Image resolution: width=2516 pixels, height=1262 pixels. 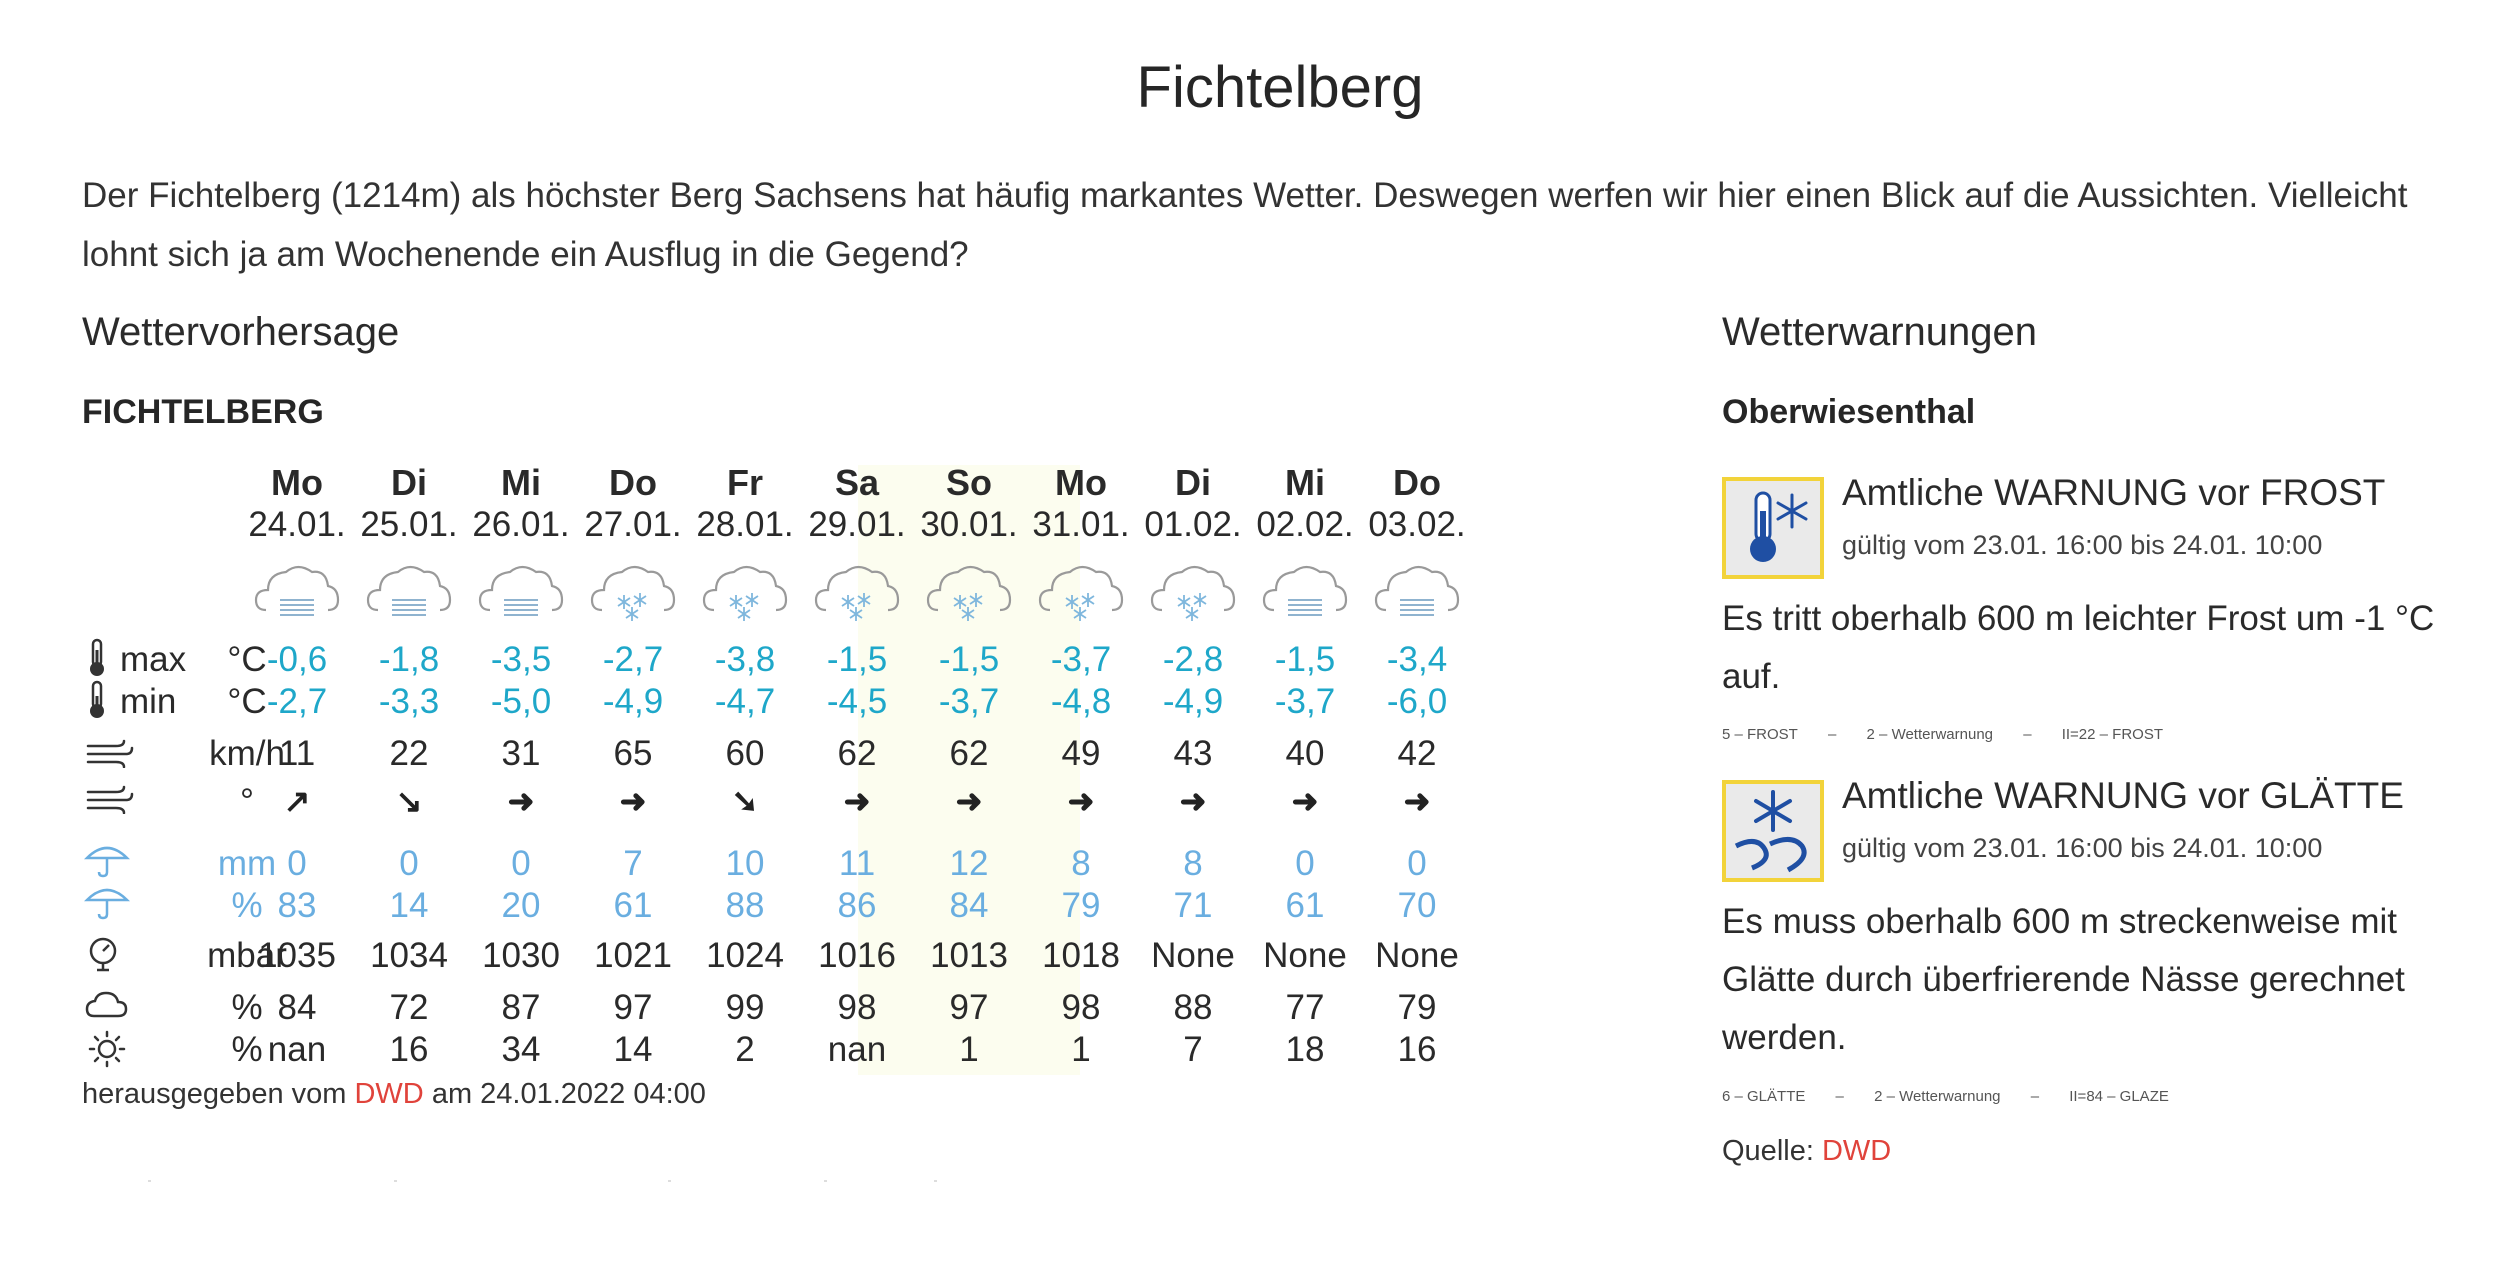 What do you see at coordinates (1193, 905) in the screenshot?
I see `precip-probability-value: 71` at bounding box center [1193, 905].